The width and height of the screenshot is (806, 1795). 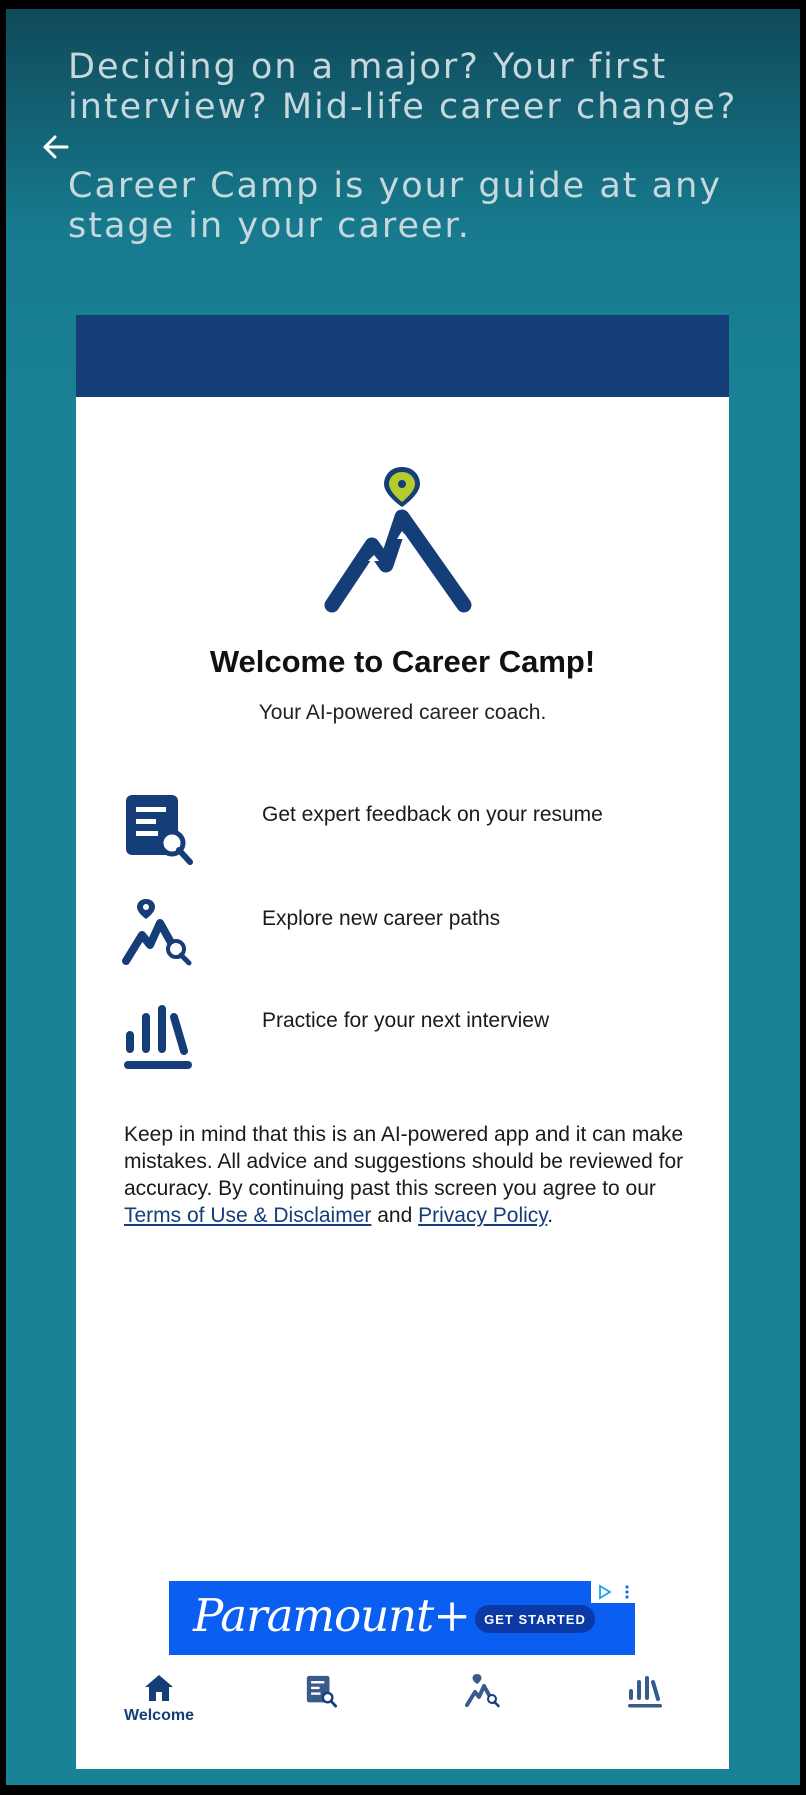 What do you see at coordinates (402, 356) in the screenshot?
I see `app-header-bar` at bounding box center [402, 356].